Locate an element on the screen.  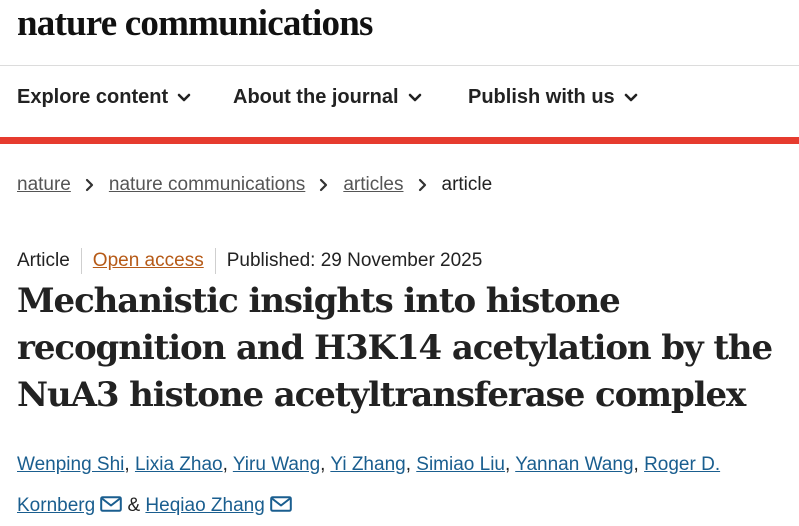
published-date: Published: 29 November 2025 is located at coordinates (354, 260).